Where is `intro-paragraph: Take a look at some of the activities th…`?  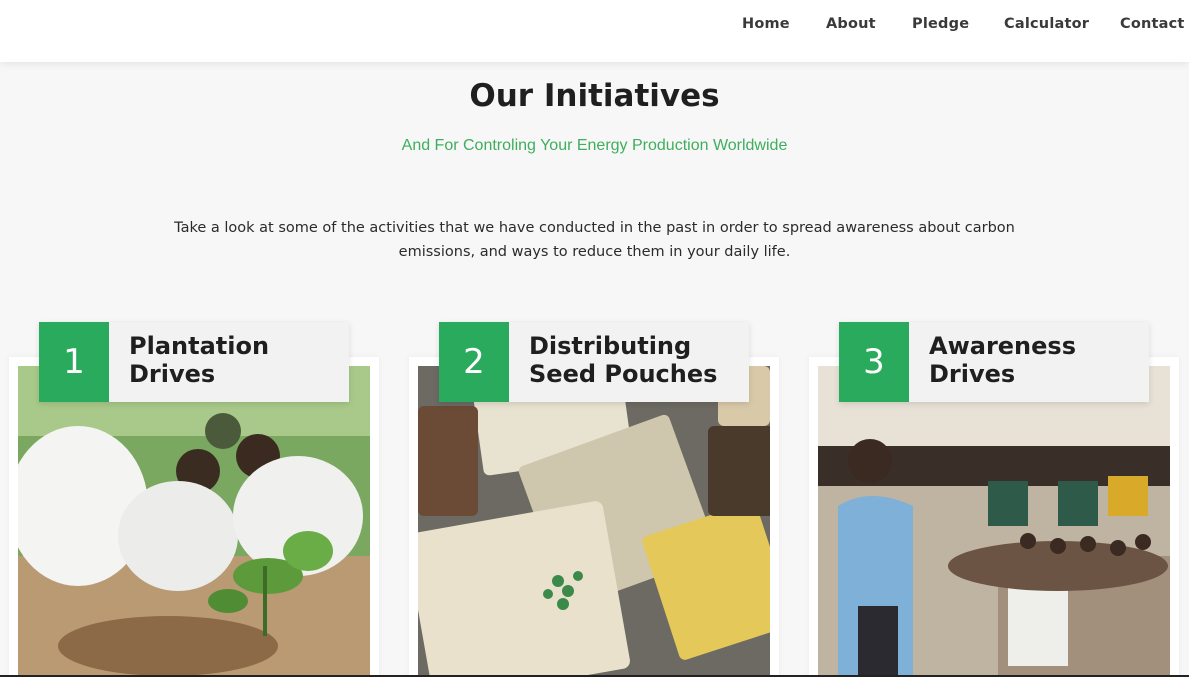 intro-paragraph: Take a look at some of the activities th… is located at coordinates (594, 240).